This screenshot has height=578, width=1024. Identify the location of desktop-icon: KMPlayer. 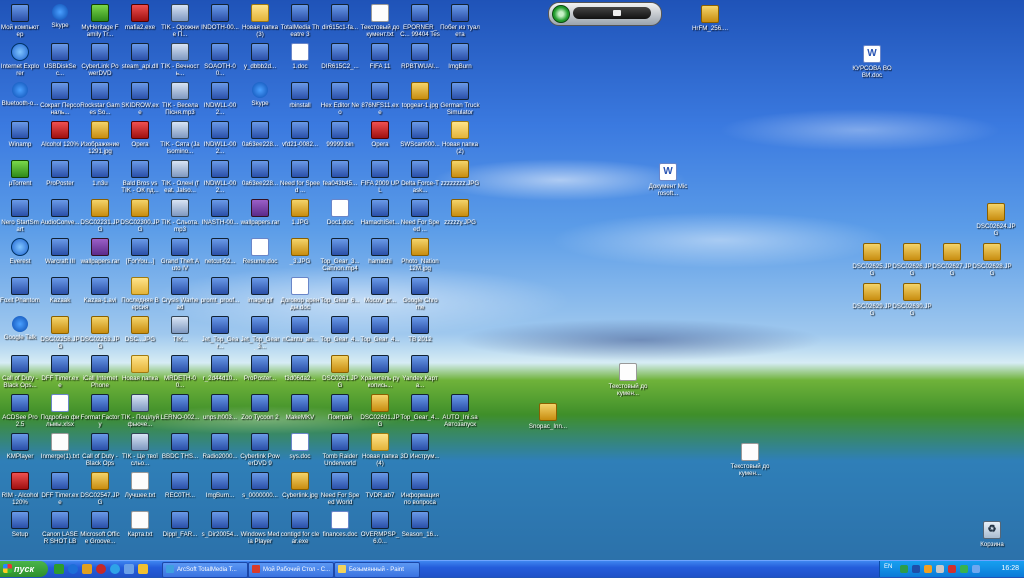
(20, 450).